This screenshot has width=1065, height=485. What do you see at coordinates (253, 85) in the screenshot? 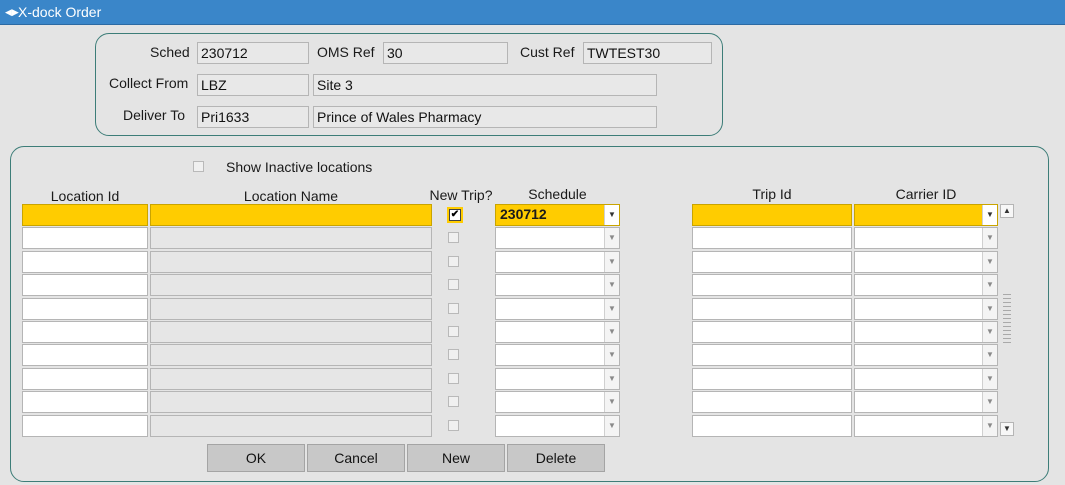
I see `collect-from-code-field: LBZ` at bounding box center [253, 85].